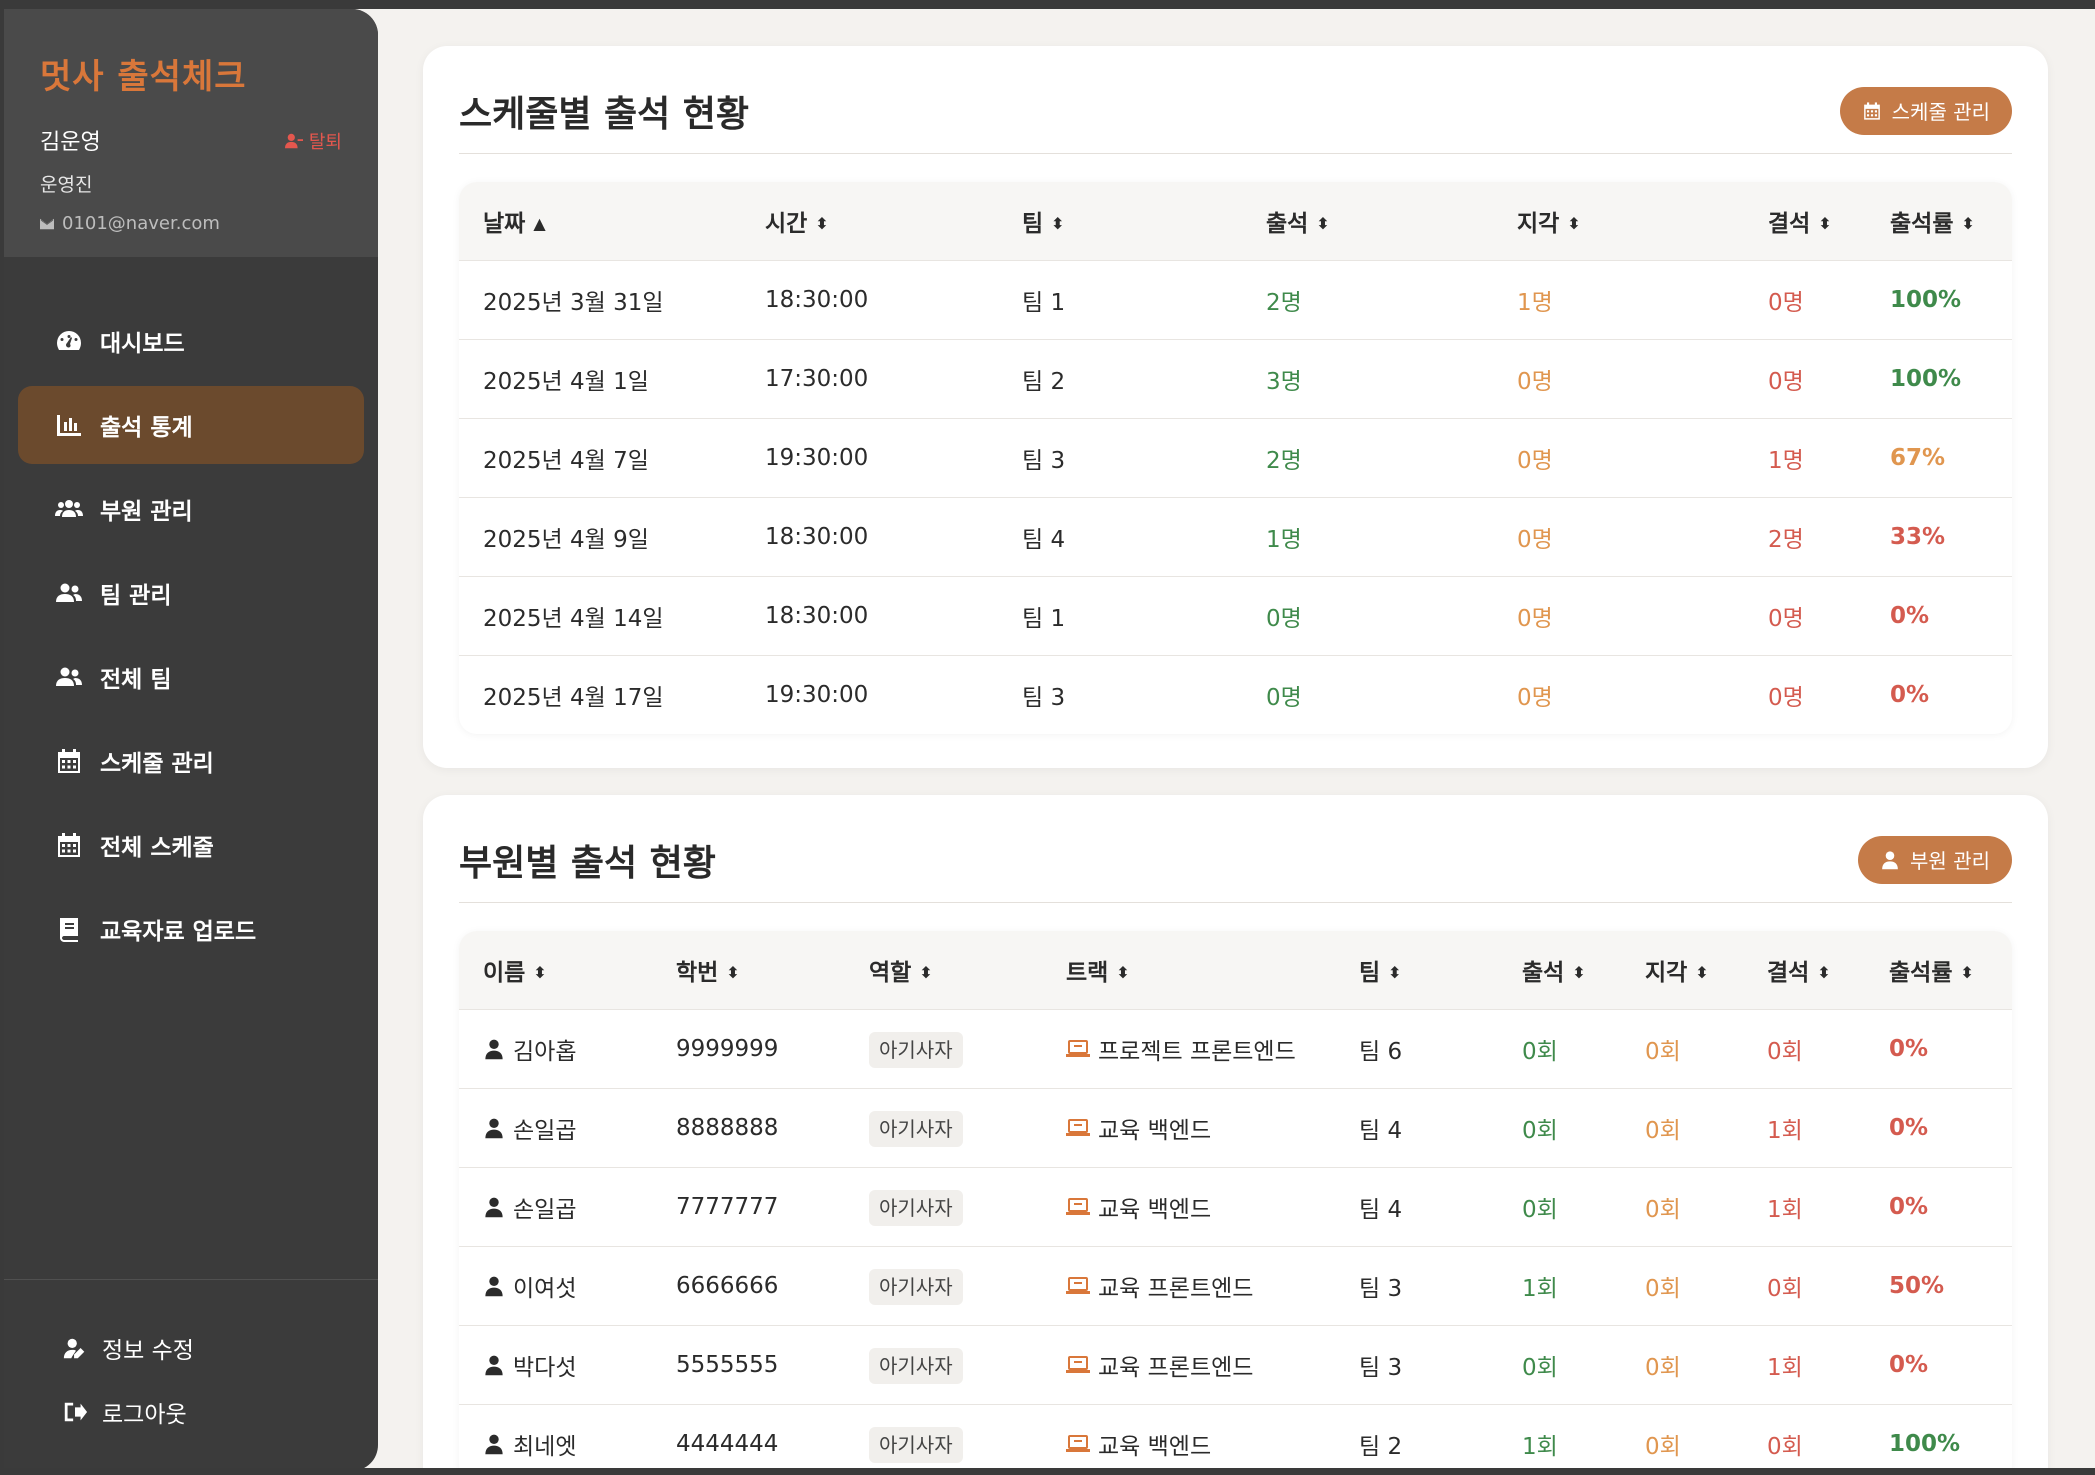 The width and height of the screenshot is (2095, 1475). I want to click on nav-item-attendance-stats: 출석 통계, so click(191, 425).